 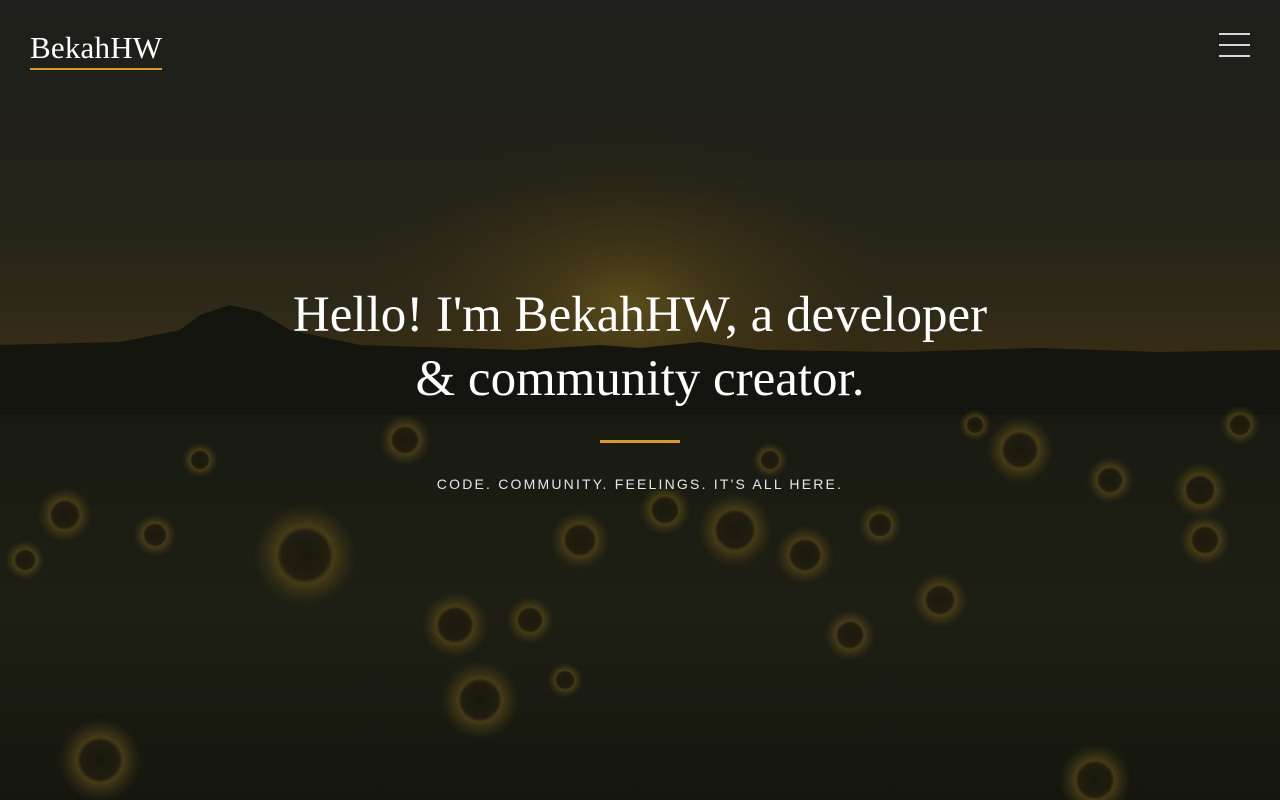 I want to click on hero-divider, so click(x=640, y=441).